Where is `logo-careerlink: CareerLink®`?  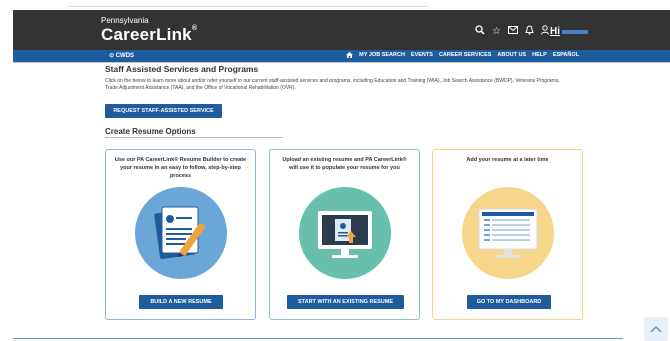
logo-careerlink: CareerLink® is located at coordinates (149, 35).